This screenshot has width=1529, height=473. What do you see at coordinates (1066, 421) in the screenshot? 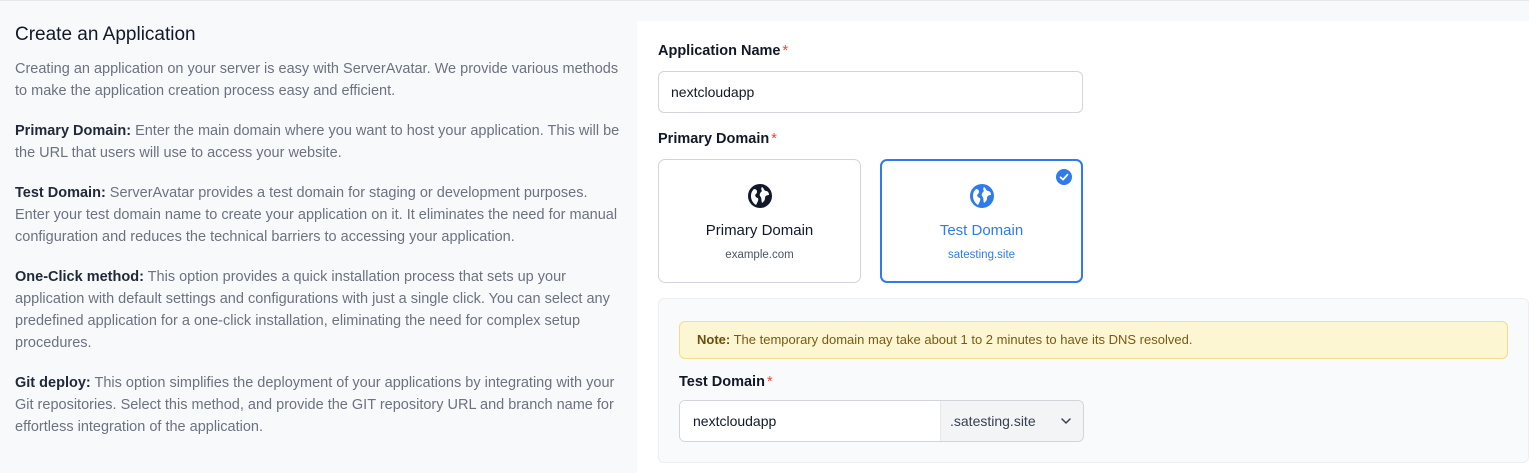
I see `chevron-down-icon` at bounding box center [1066, 421].